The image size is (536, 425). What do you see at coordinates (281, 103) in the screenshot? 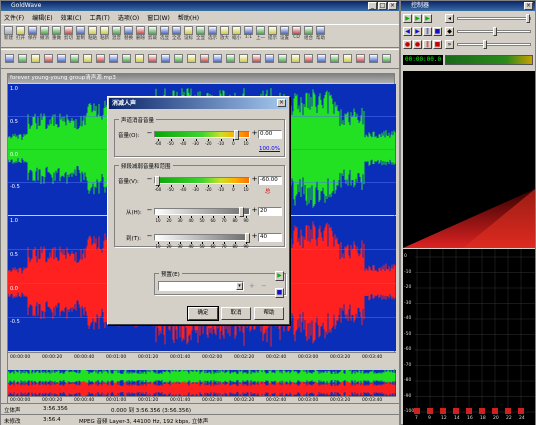
I see `dialog-close-button: ×` at bounding box center [281, 103].